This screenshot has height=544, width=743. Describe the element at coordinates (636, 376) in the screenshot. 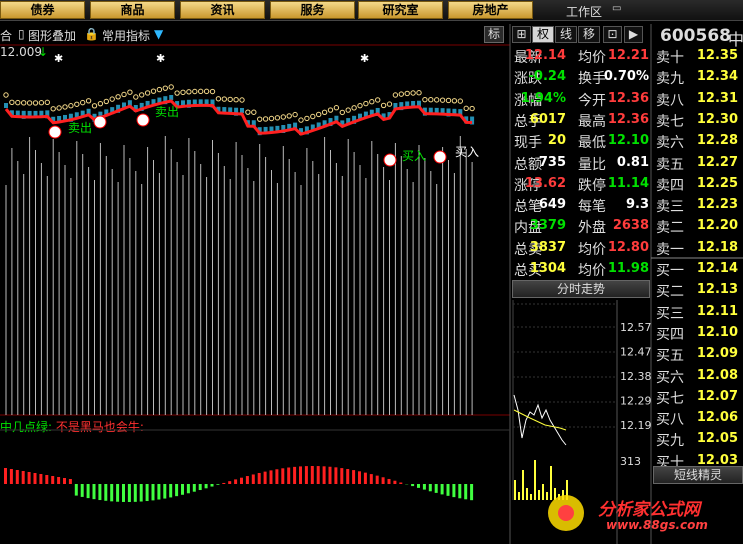

I see `mini-price-tick: 12.38` at that location.